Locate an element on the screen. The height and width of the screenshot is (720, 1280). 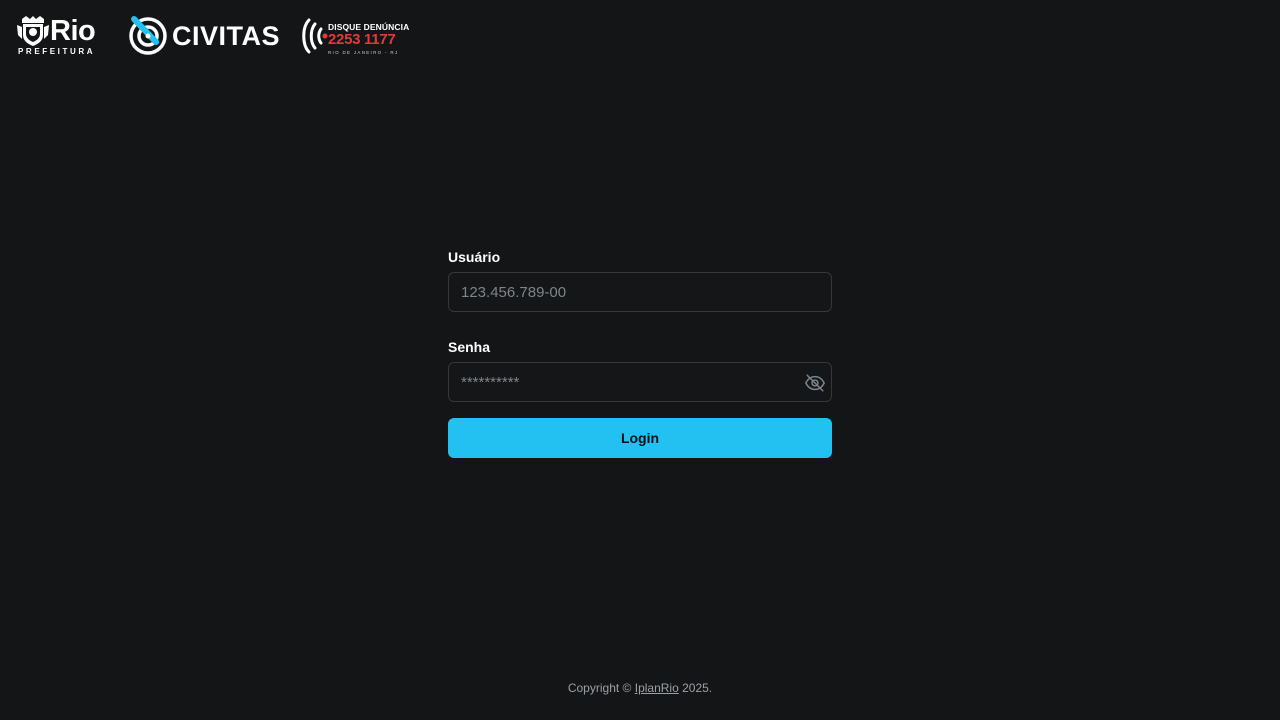
username-field-wrapper is located at coordinates (640, 292).